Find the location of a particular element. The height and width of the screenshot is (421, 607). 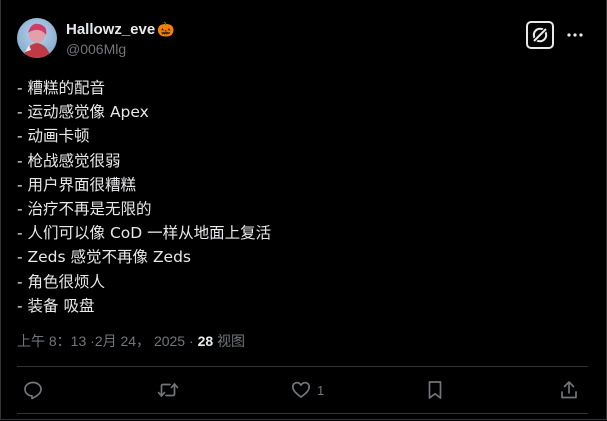

reply-button is located at coordinates (33, 390).